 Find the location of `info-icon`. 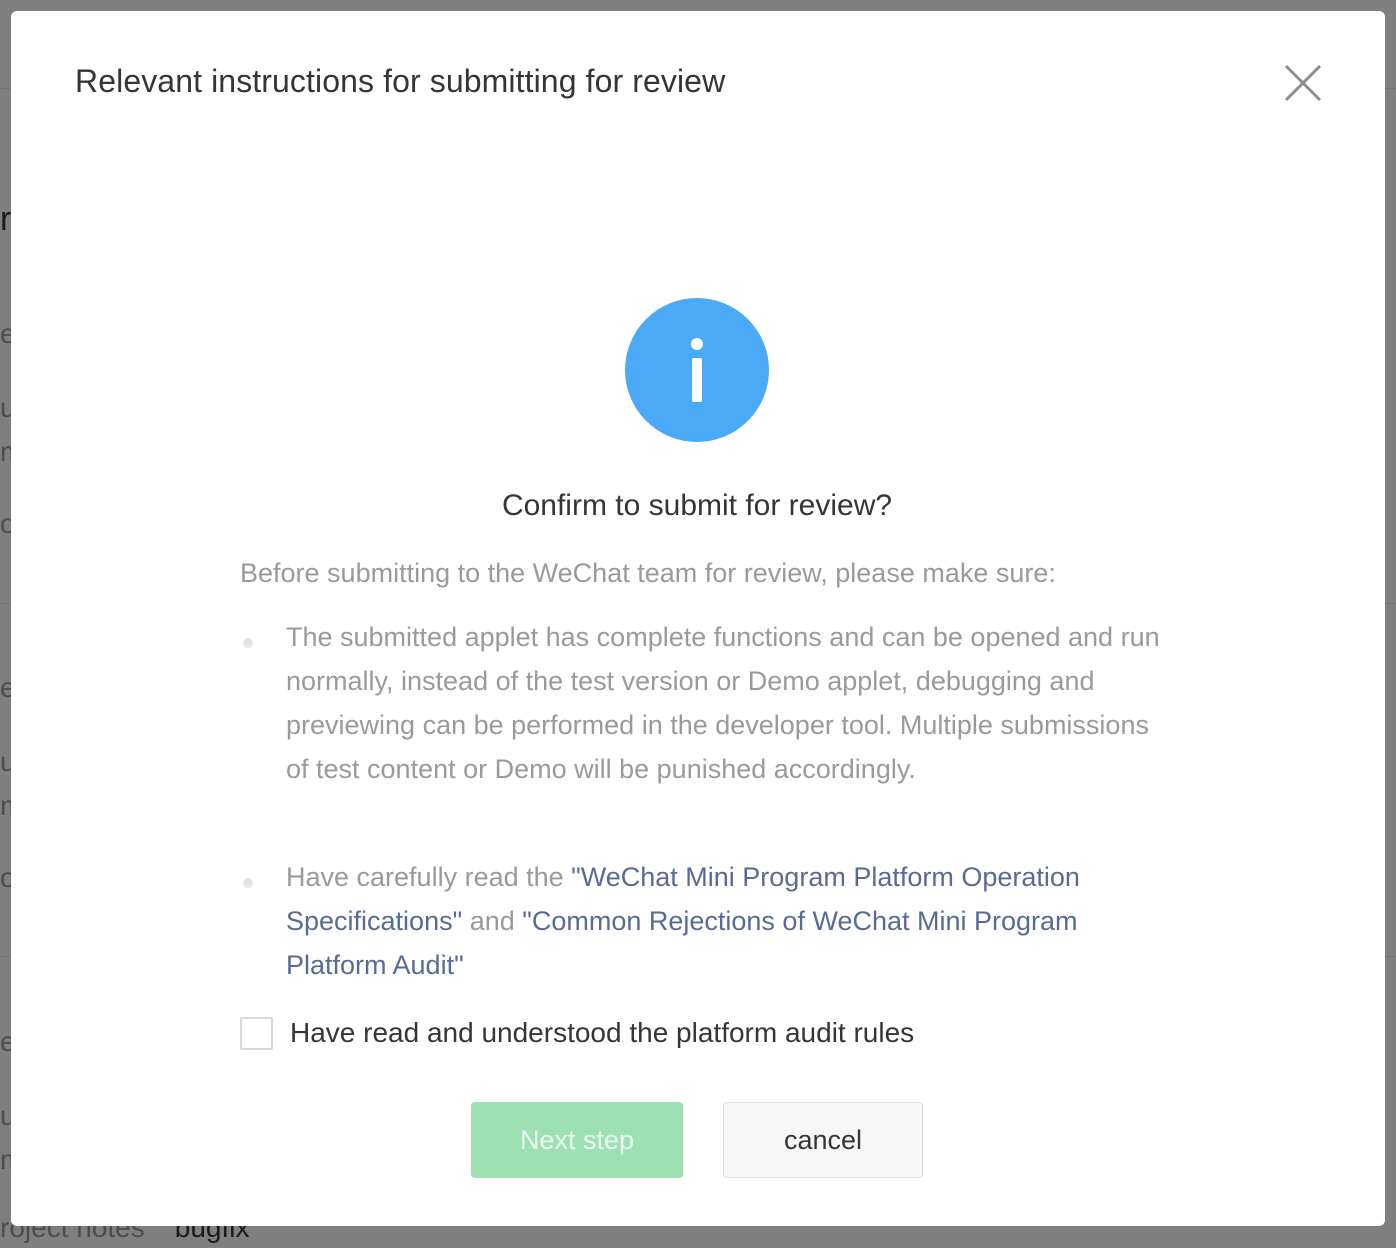

info-icon is located at coordinates (697, 370).